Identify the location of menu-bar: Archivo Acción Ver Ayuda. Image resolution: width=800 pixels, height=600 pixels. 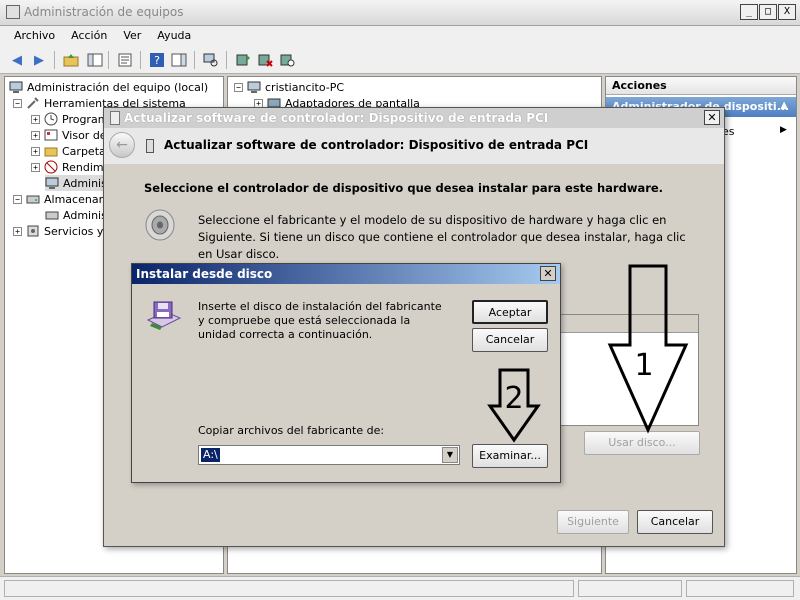
(400, 36).